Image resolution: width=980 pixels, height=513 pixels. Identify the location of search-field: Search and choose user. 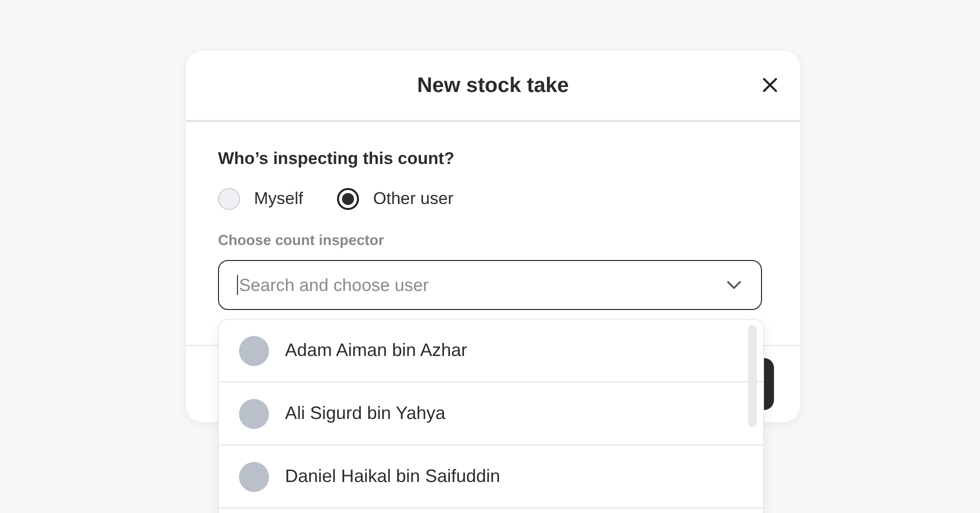
(490, 285).